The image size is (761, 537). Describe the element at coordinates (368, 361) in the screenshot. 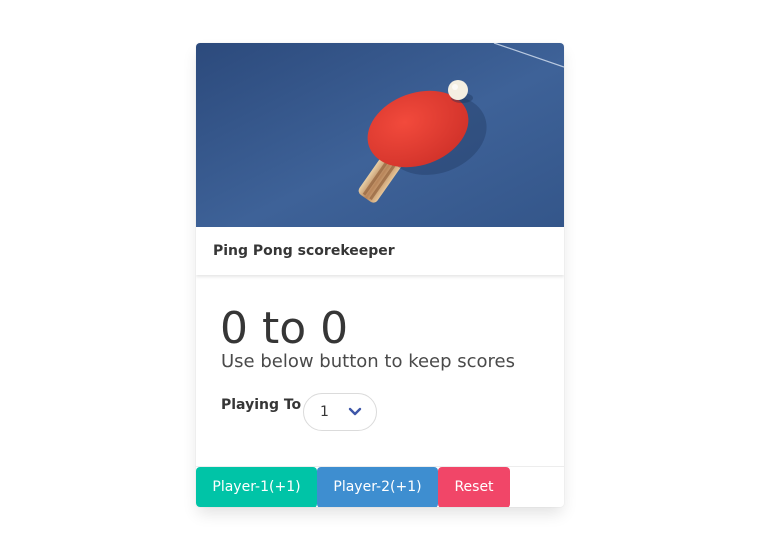

I see `instructions-text: Use below button to keep scores` at that location.